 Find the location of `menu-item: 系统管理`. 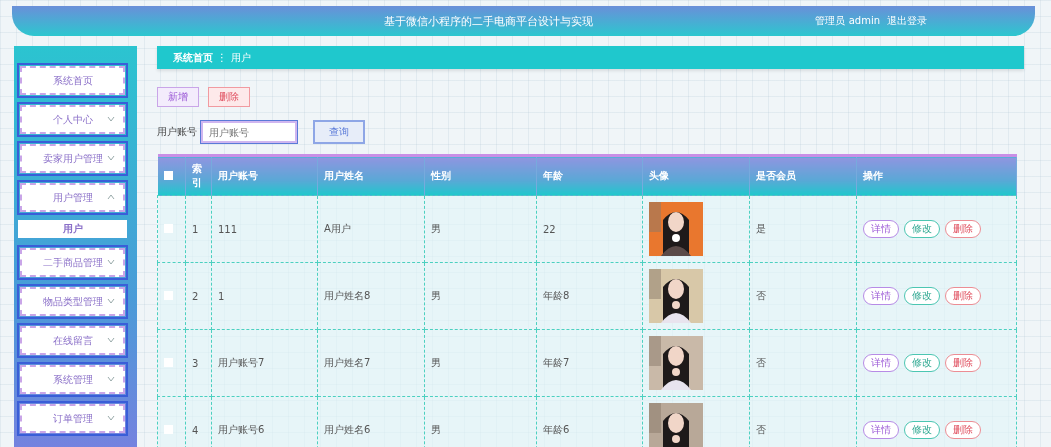

menu-item: 系统管理 is located at coordinates (72, 379).